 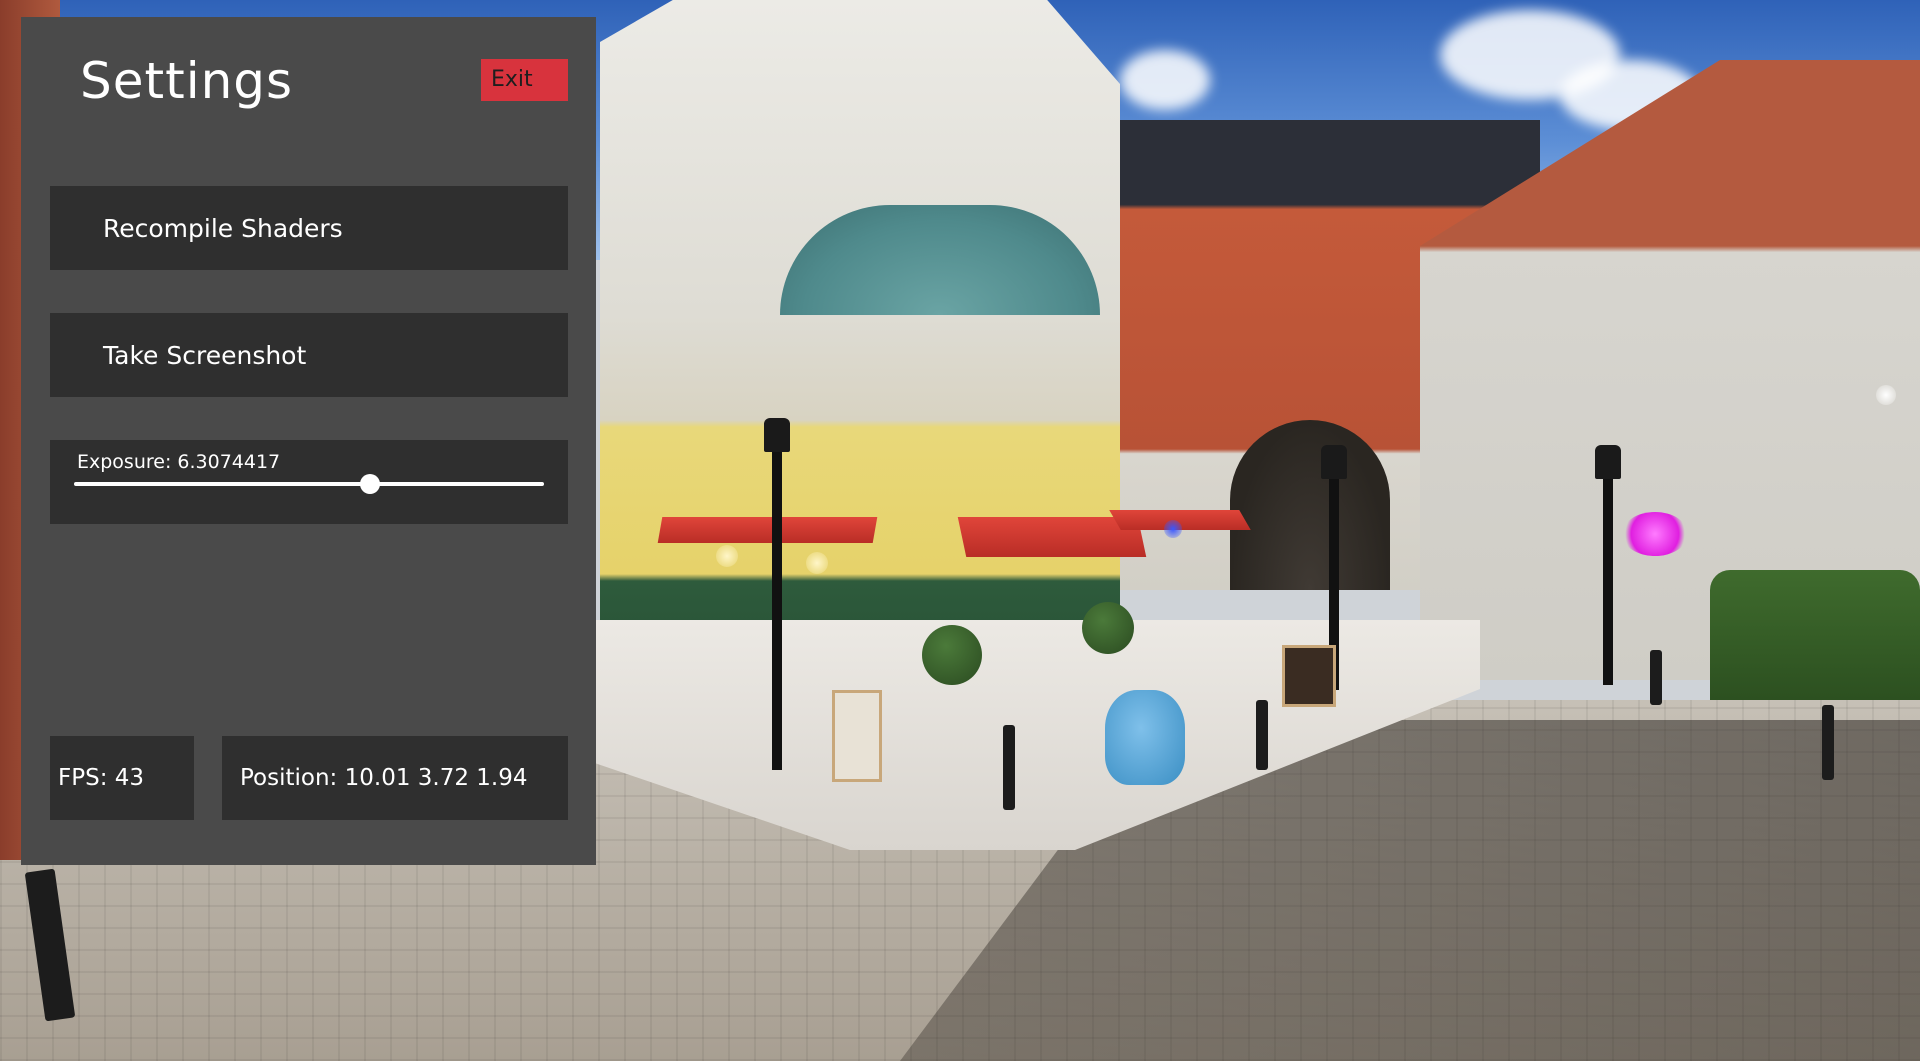 What do you see at coordinates (524, 80) in the screenshot?
I see `exit-button: Exit` at bounding box center [524, 80].